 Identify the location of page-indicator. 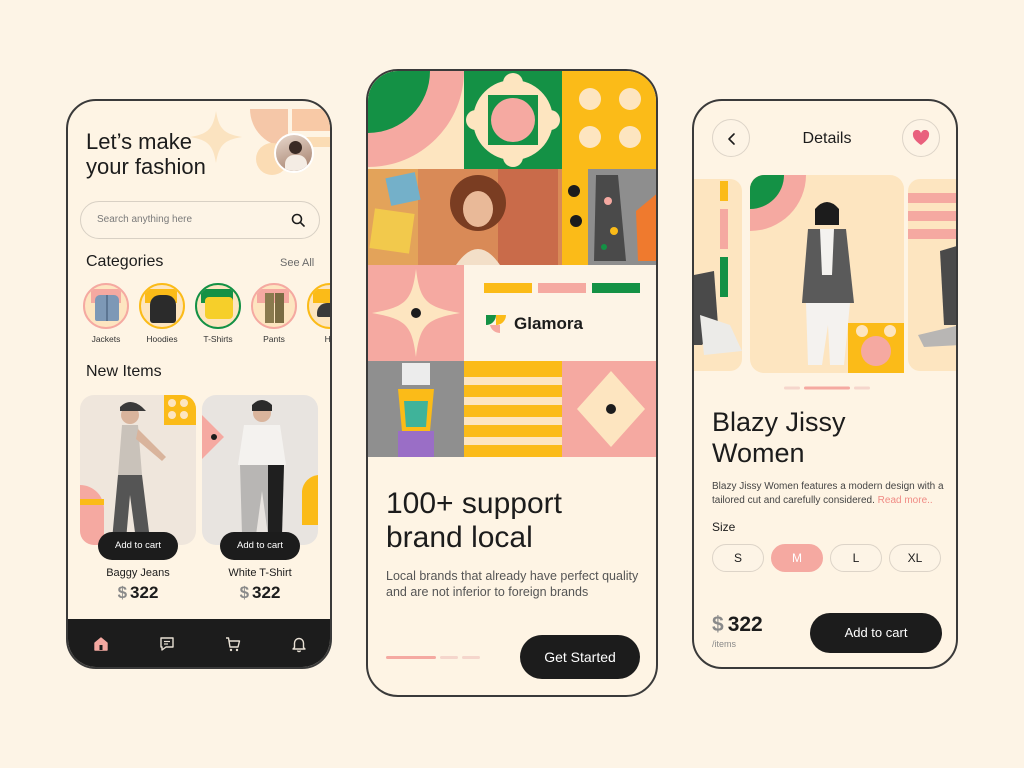
(433, 657).